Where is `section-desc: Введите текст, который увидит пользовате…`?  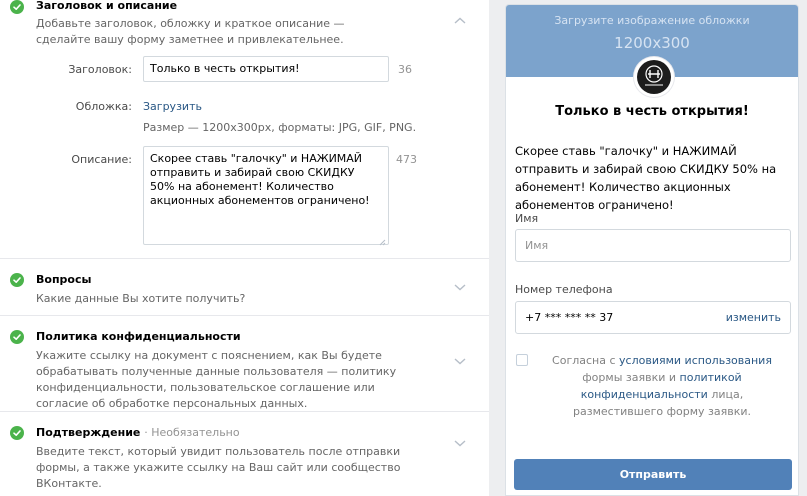
section-desc: Введите текст, который увидит пользовате… is located at coordinates (218, 467).